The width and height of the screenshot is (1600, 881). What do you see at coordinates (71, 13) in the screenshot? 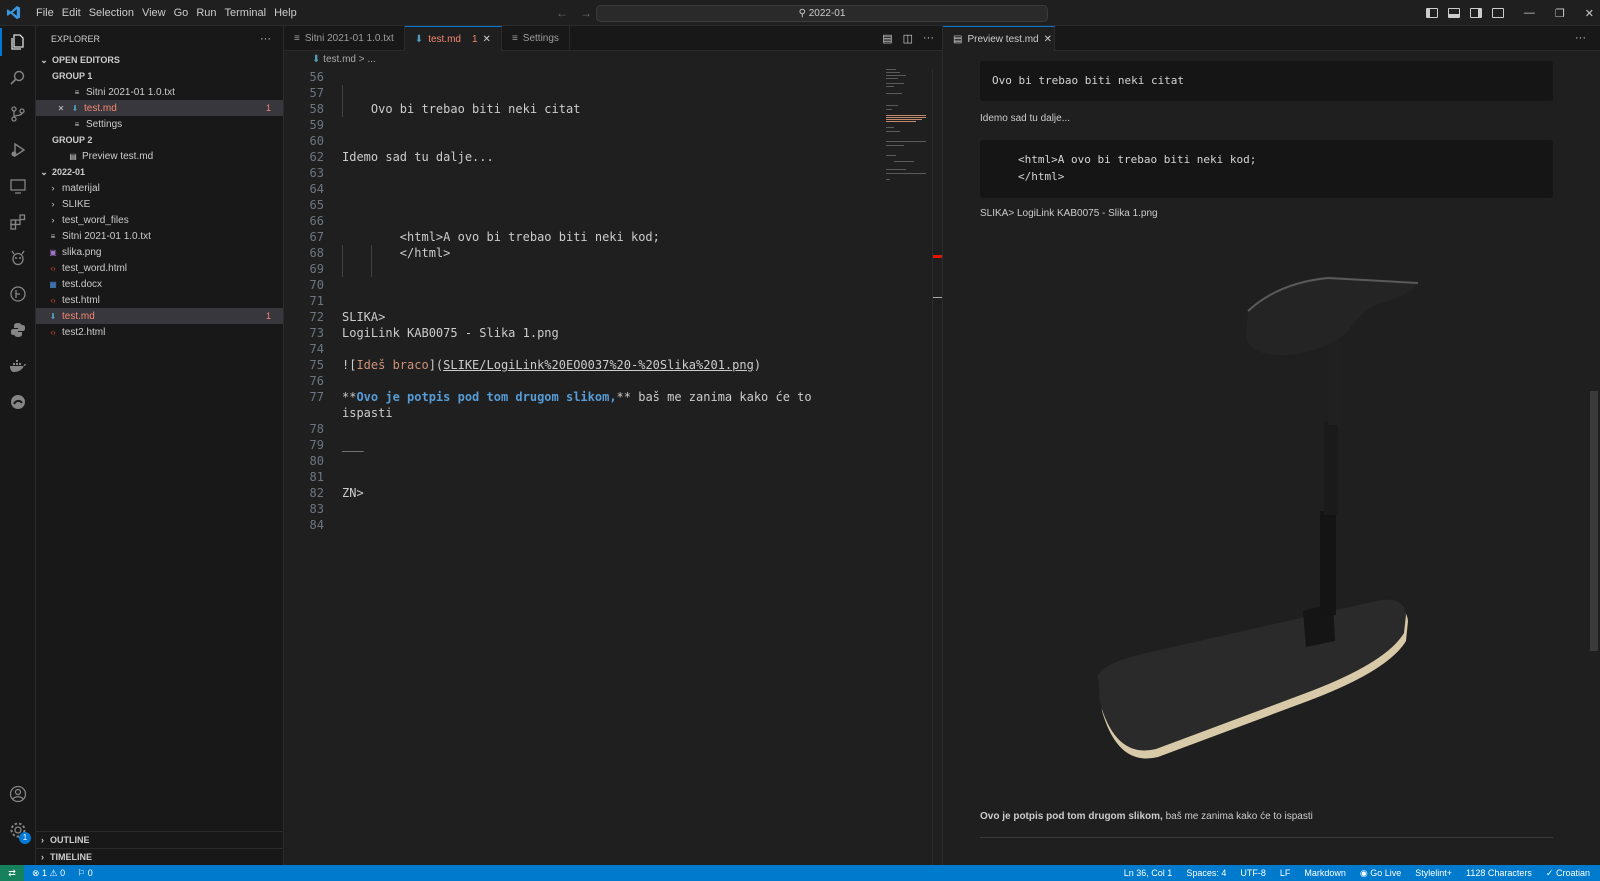
I see `menu-edit: Edit` at bounding box center [71, 13].